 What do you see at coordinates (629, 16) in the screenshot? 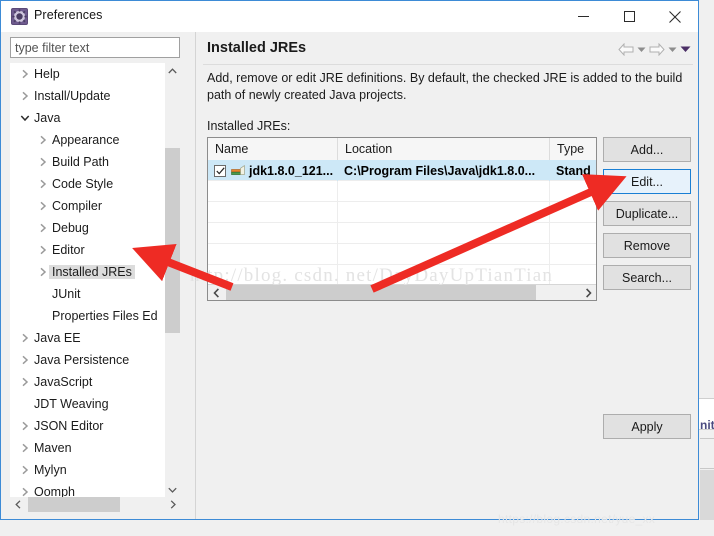
I see `maximize-button` at bounding box center [629, 16].